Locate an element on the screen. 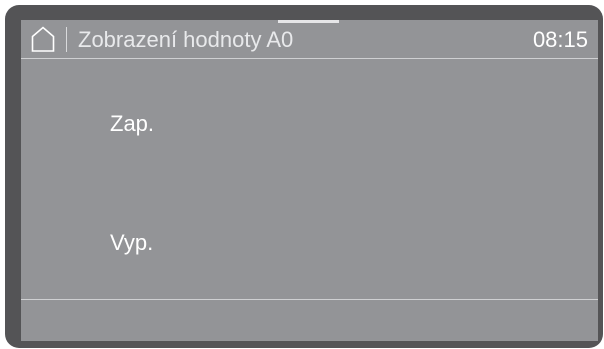 The image size is (604, 349). screen-top-indicator is located at coordinates (308, 21).